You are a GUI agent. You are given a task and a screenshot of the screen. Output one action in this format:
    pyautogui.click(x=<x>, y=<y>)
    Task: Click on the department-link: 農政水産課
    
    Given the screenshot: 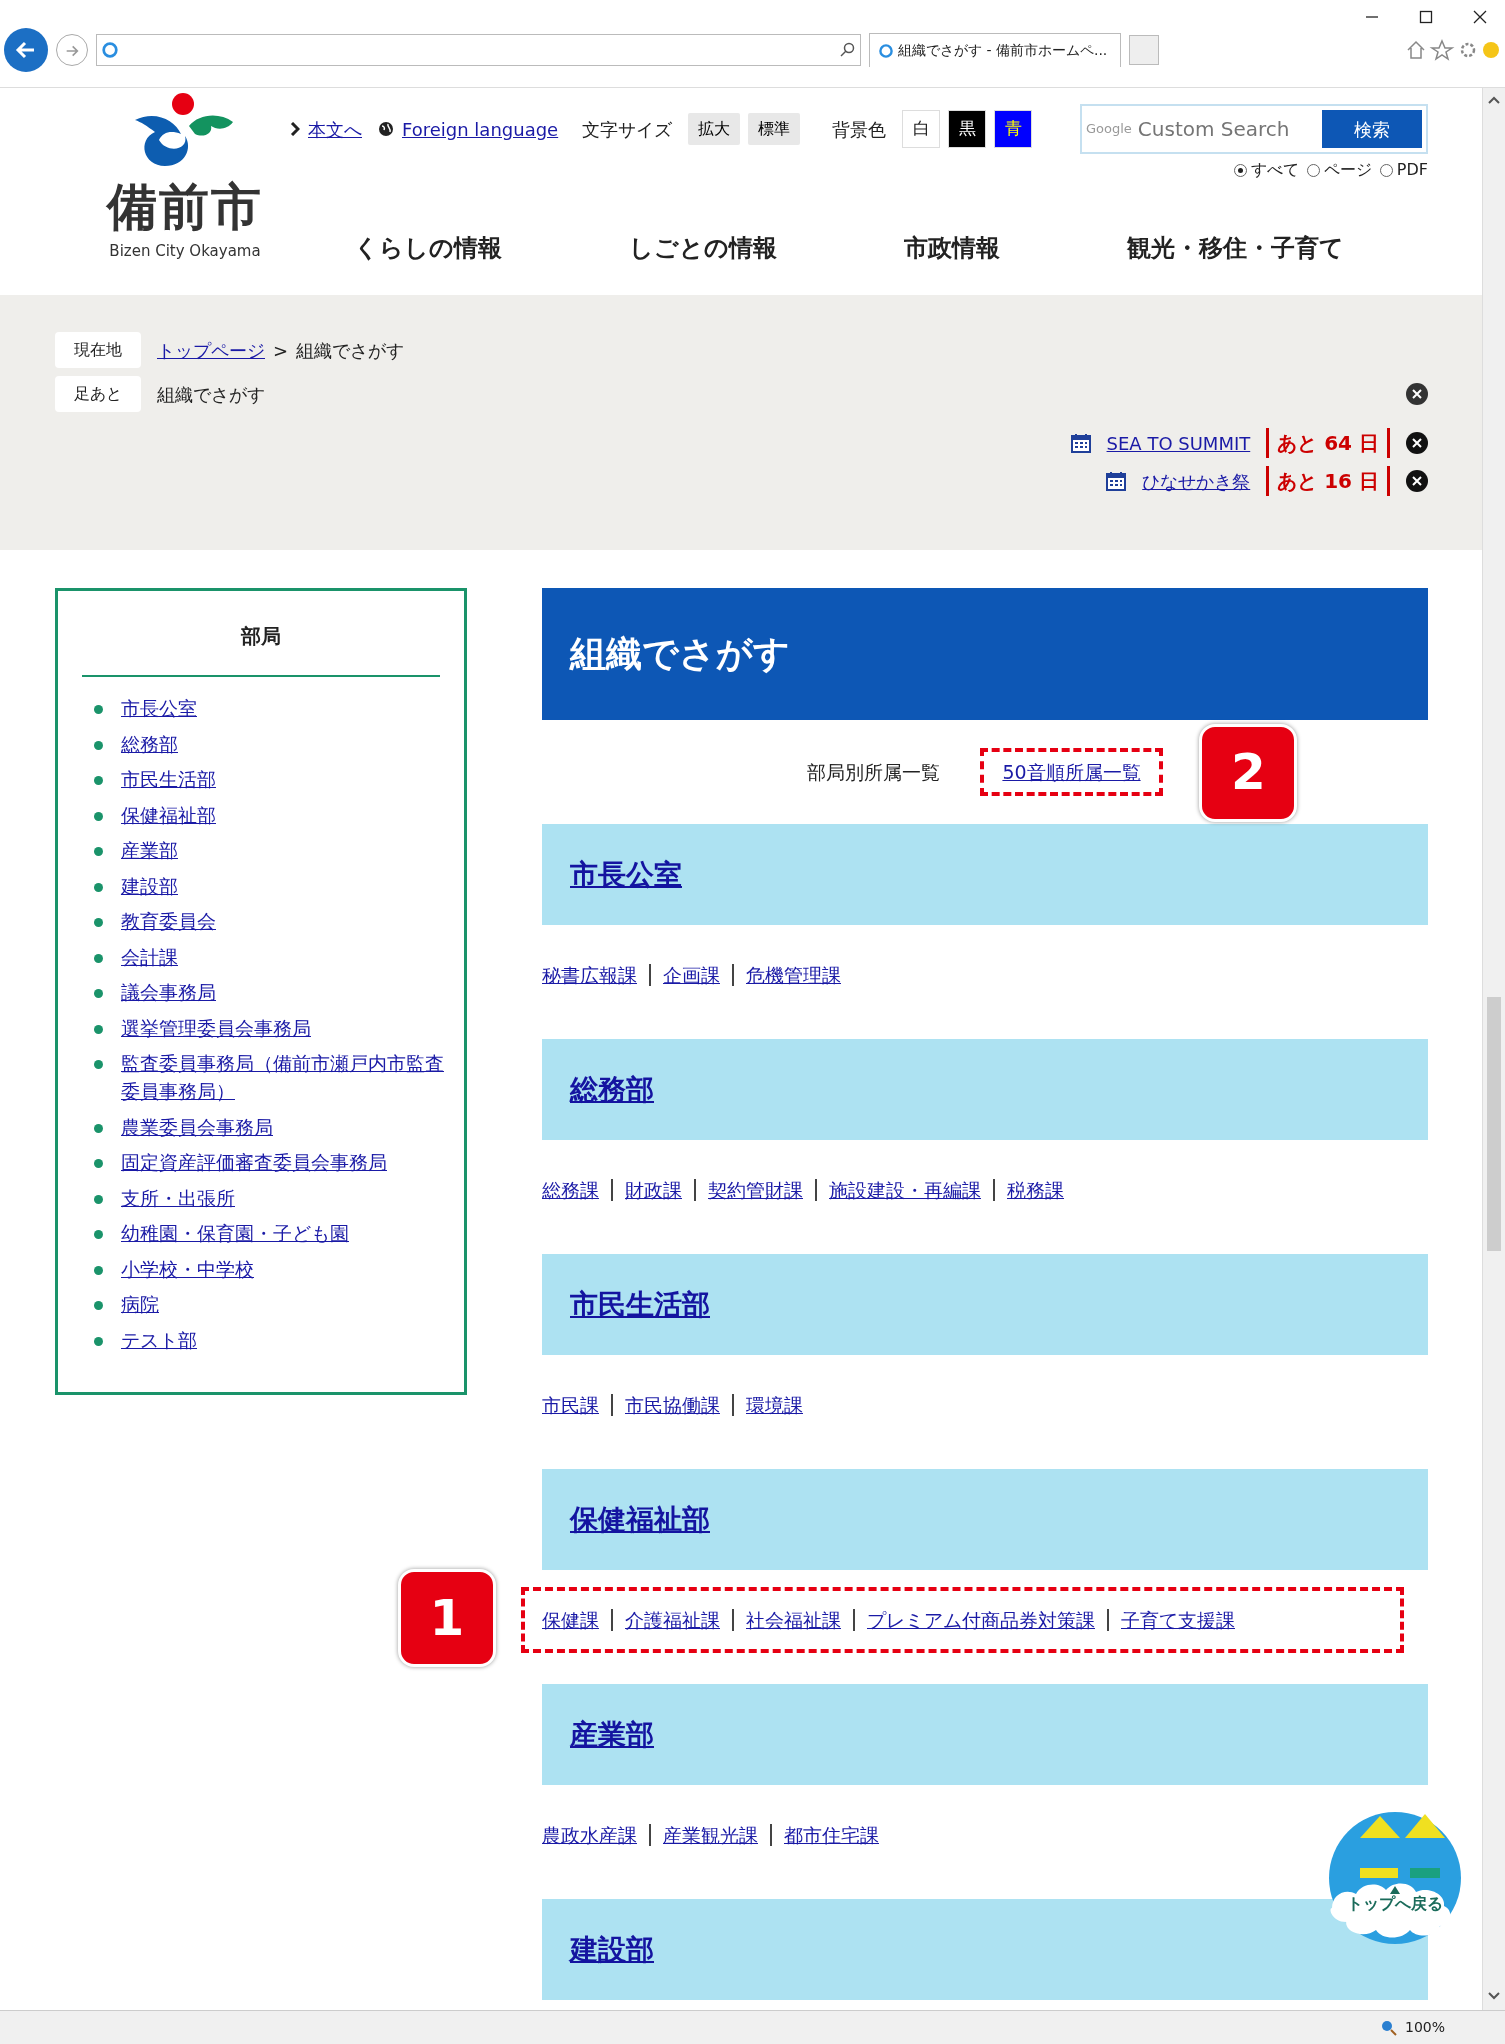 What is the action you would take?
    pyautogui.click(x=595, y=1835)
    